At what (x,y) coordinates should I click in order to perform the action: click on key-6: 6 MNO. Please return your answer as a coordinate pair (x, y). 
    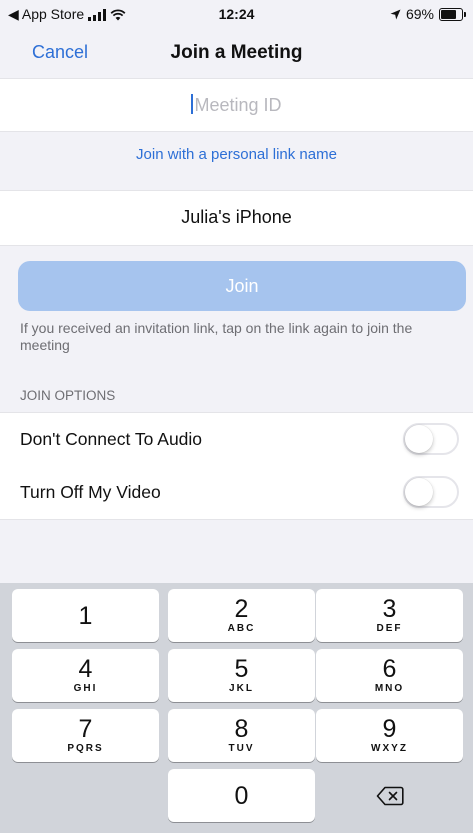
    Looking at the image, I should click on (389, 675).